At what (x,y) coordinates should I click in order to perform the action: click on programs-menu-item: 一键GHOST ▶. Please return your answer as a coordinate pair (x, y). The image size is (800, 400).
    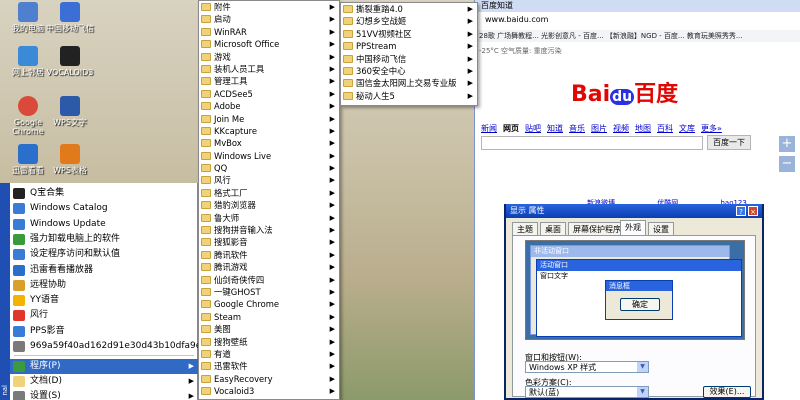
    Looking at the image, I should click on (269, 292).